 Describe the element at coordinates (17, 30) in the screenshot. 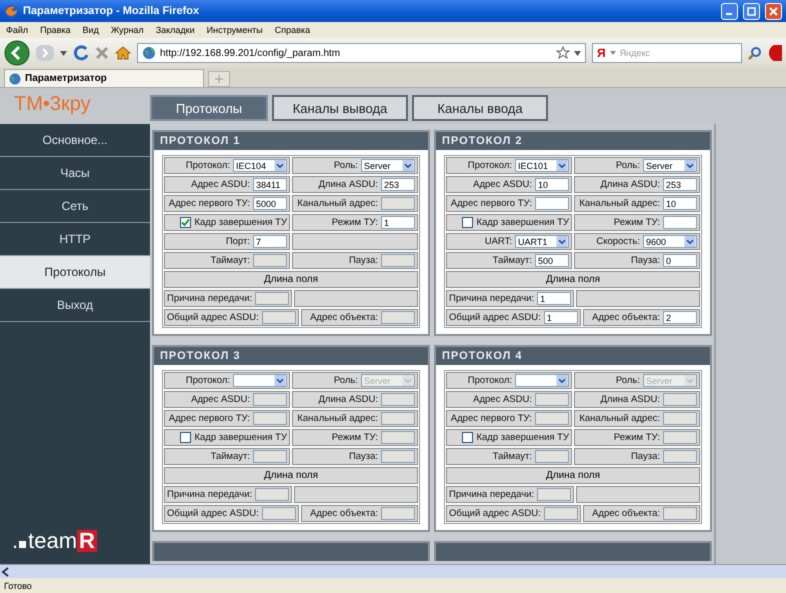

I see `menu-item: Файл` at that location.